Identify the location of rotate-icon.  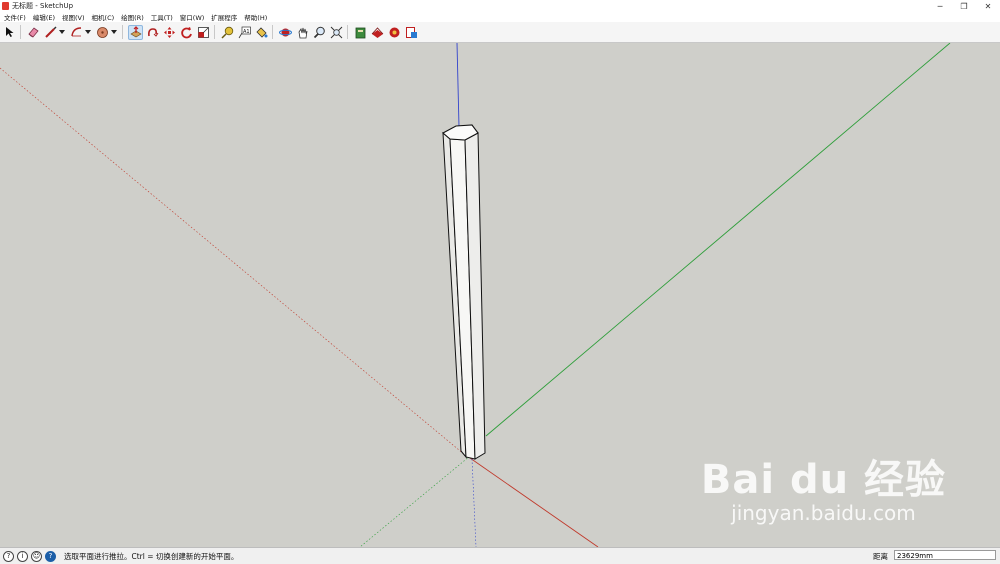
(186, 32).